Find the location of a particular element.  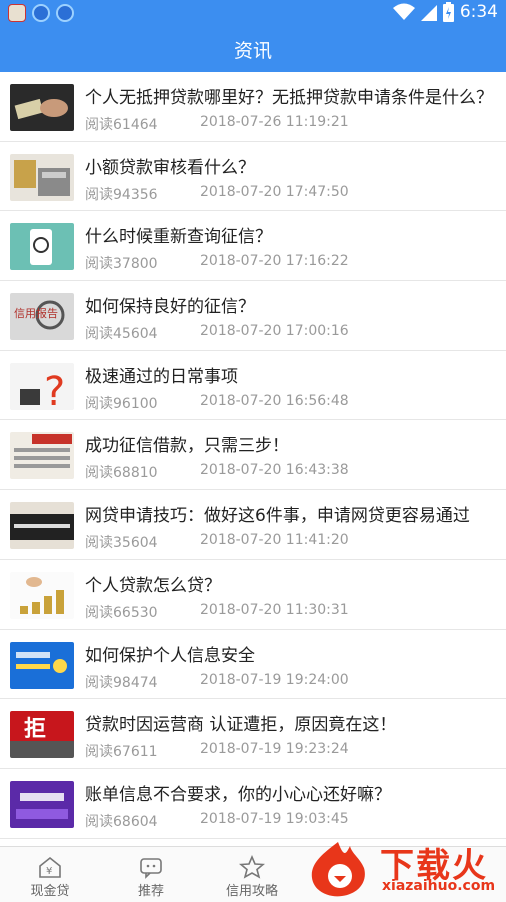

article-title: 极速通过的日常事项 is located at coordinates (161, 376).